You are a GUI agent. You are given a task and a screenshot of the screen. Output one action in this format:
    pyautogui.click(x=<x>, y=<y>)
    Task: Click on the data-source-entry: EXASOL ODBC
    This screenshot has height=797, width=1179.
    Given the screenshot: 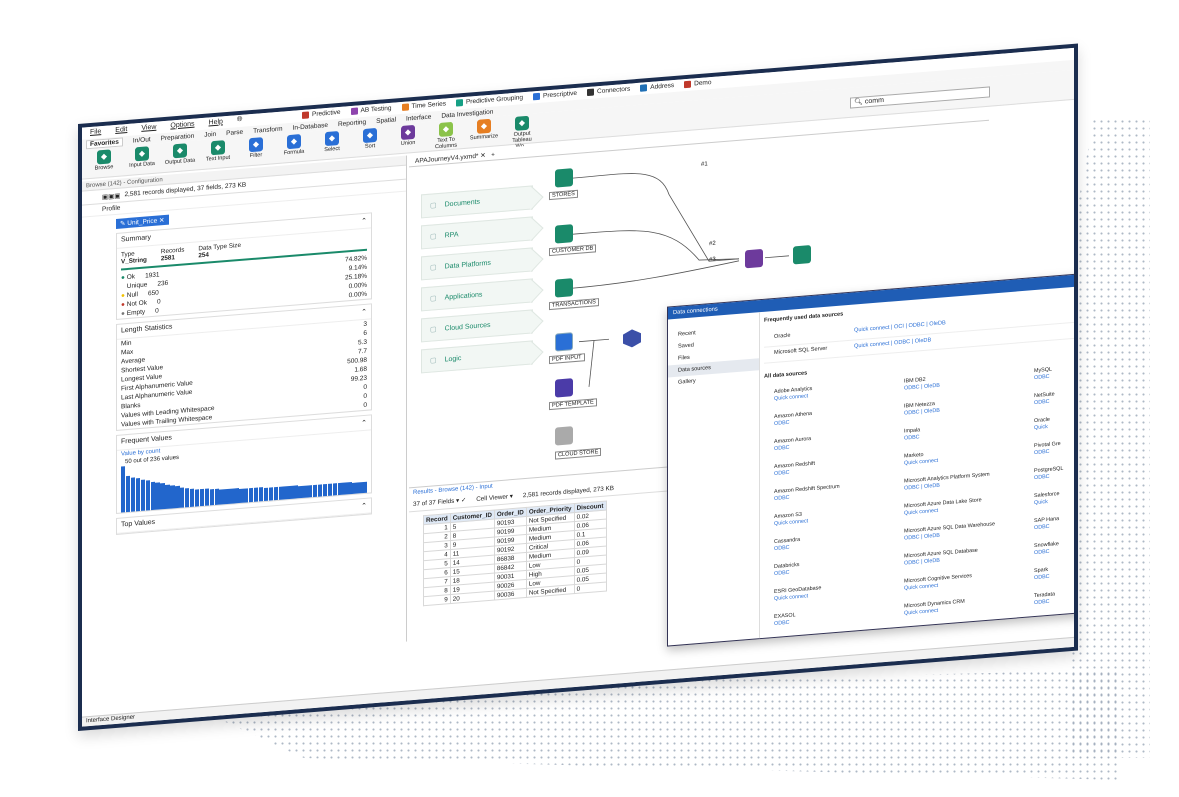 What is the action you would take?
    pyautogui.click(x=785, y=620)
    